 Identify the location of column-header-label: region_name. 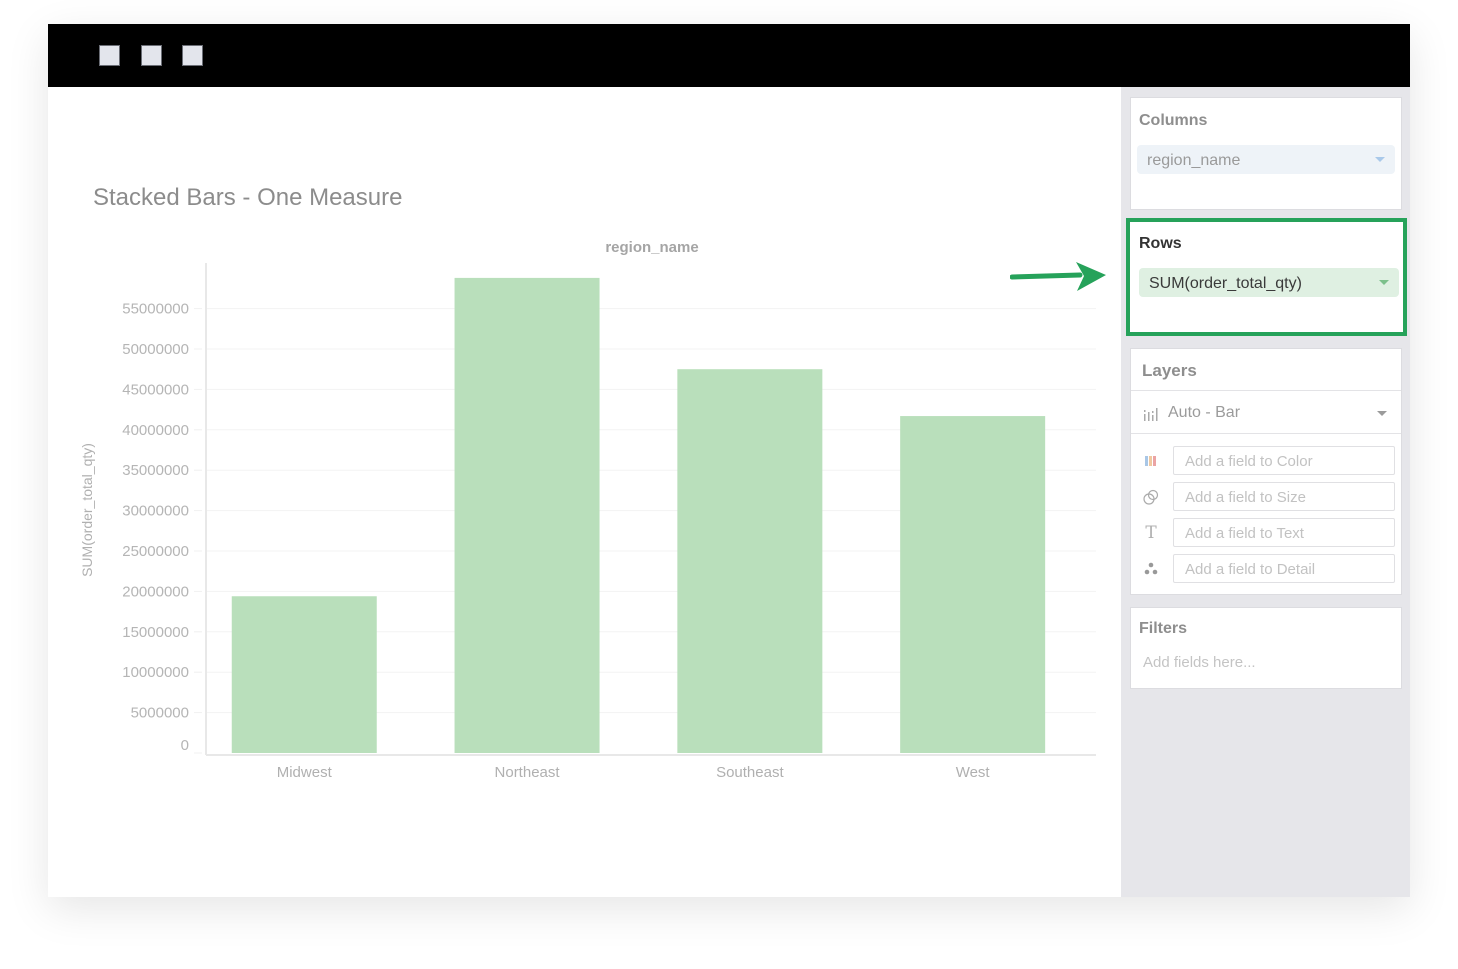
(651, 247).